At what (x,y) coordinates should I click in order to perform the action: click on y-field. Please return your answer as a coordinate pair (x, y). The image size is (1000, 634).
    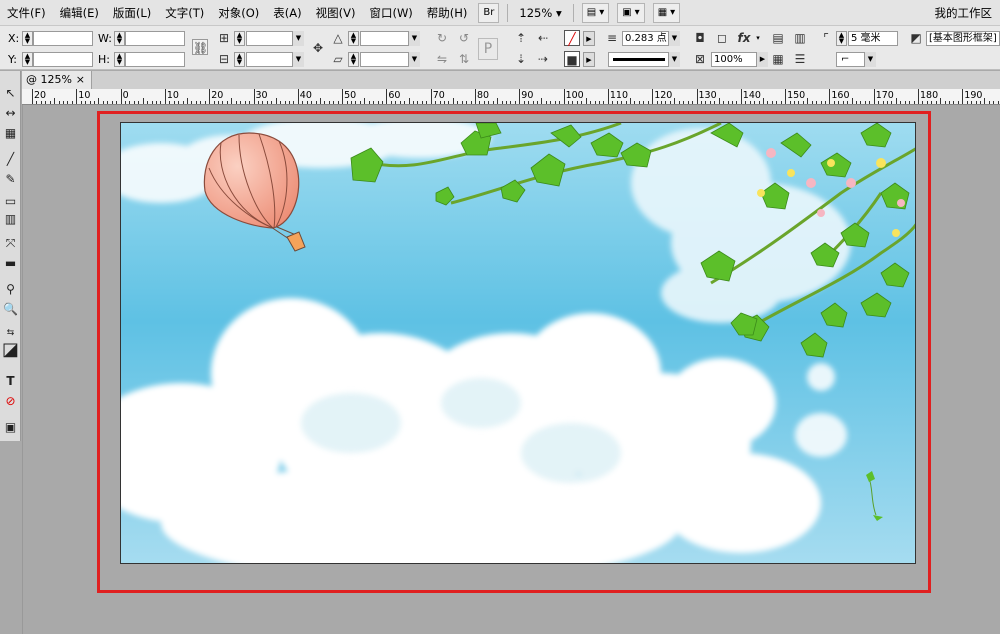
    Looking at the image, I should click on (63, 59).